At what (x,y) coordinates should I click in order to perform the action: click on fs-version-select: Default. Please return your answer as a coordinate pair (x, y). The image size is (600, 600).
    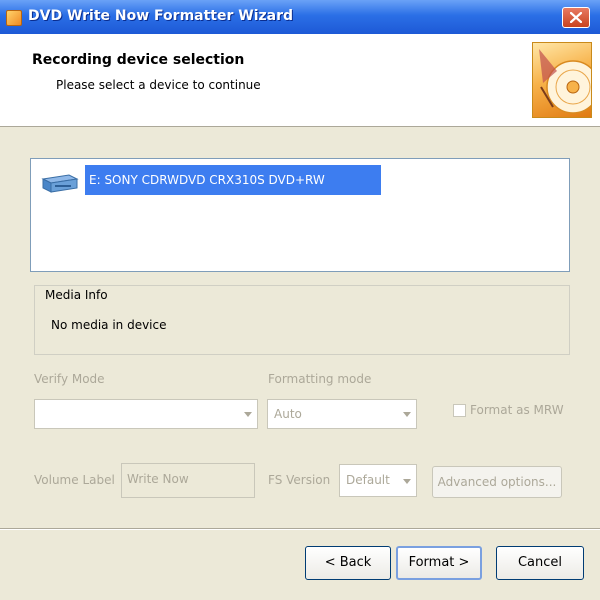
    Looking at the image, I should click on (378, 480).